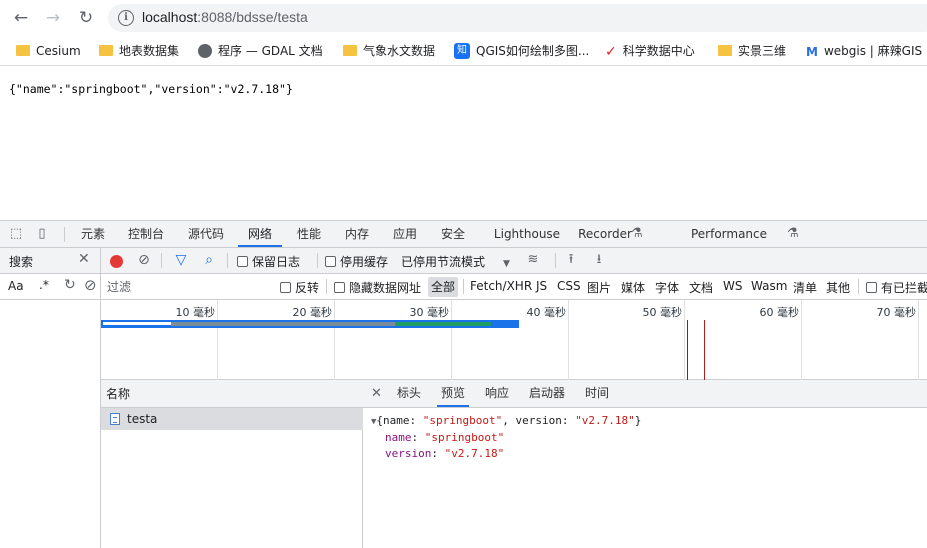  What do you see at coordinates (571, 260) in the screenshot?
I see `upload-icon: ⭱` at bounding box center [571, 260].